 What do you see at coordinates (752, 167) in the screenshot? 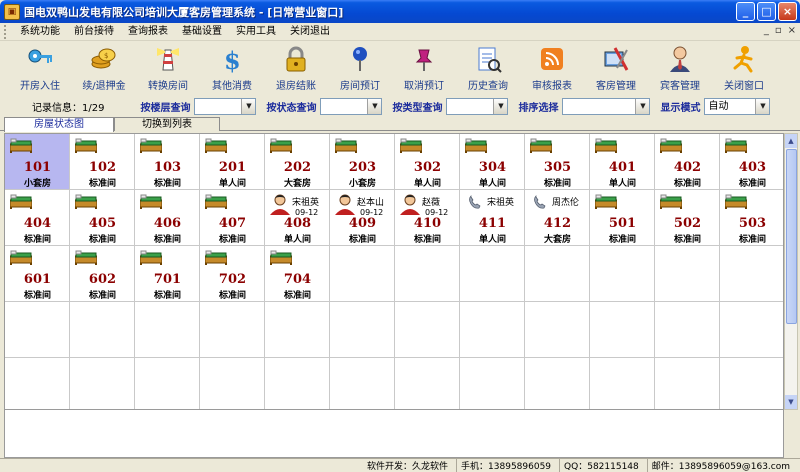
I see `room-number: 403` at bounding box center [752, 167].